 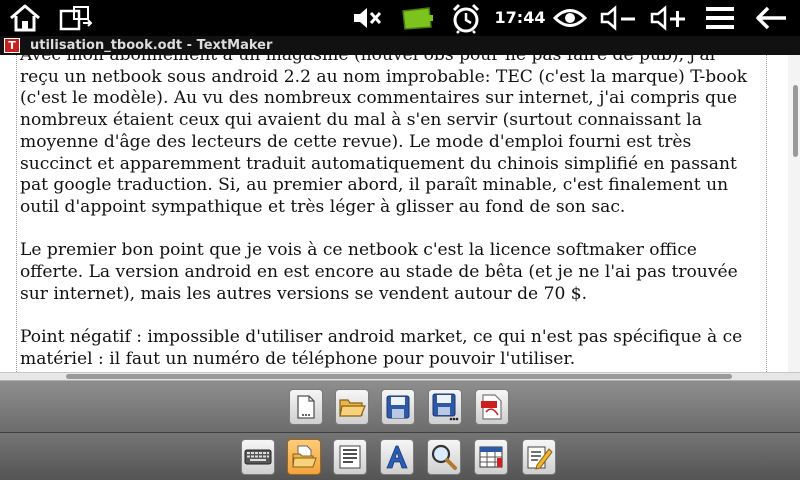 I want to click on table-button, so click(x=491, y=457).